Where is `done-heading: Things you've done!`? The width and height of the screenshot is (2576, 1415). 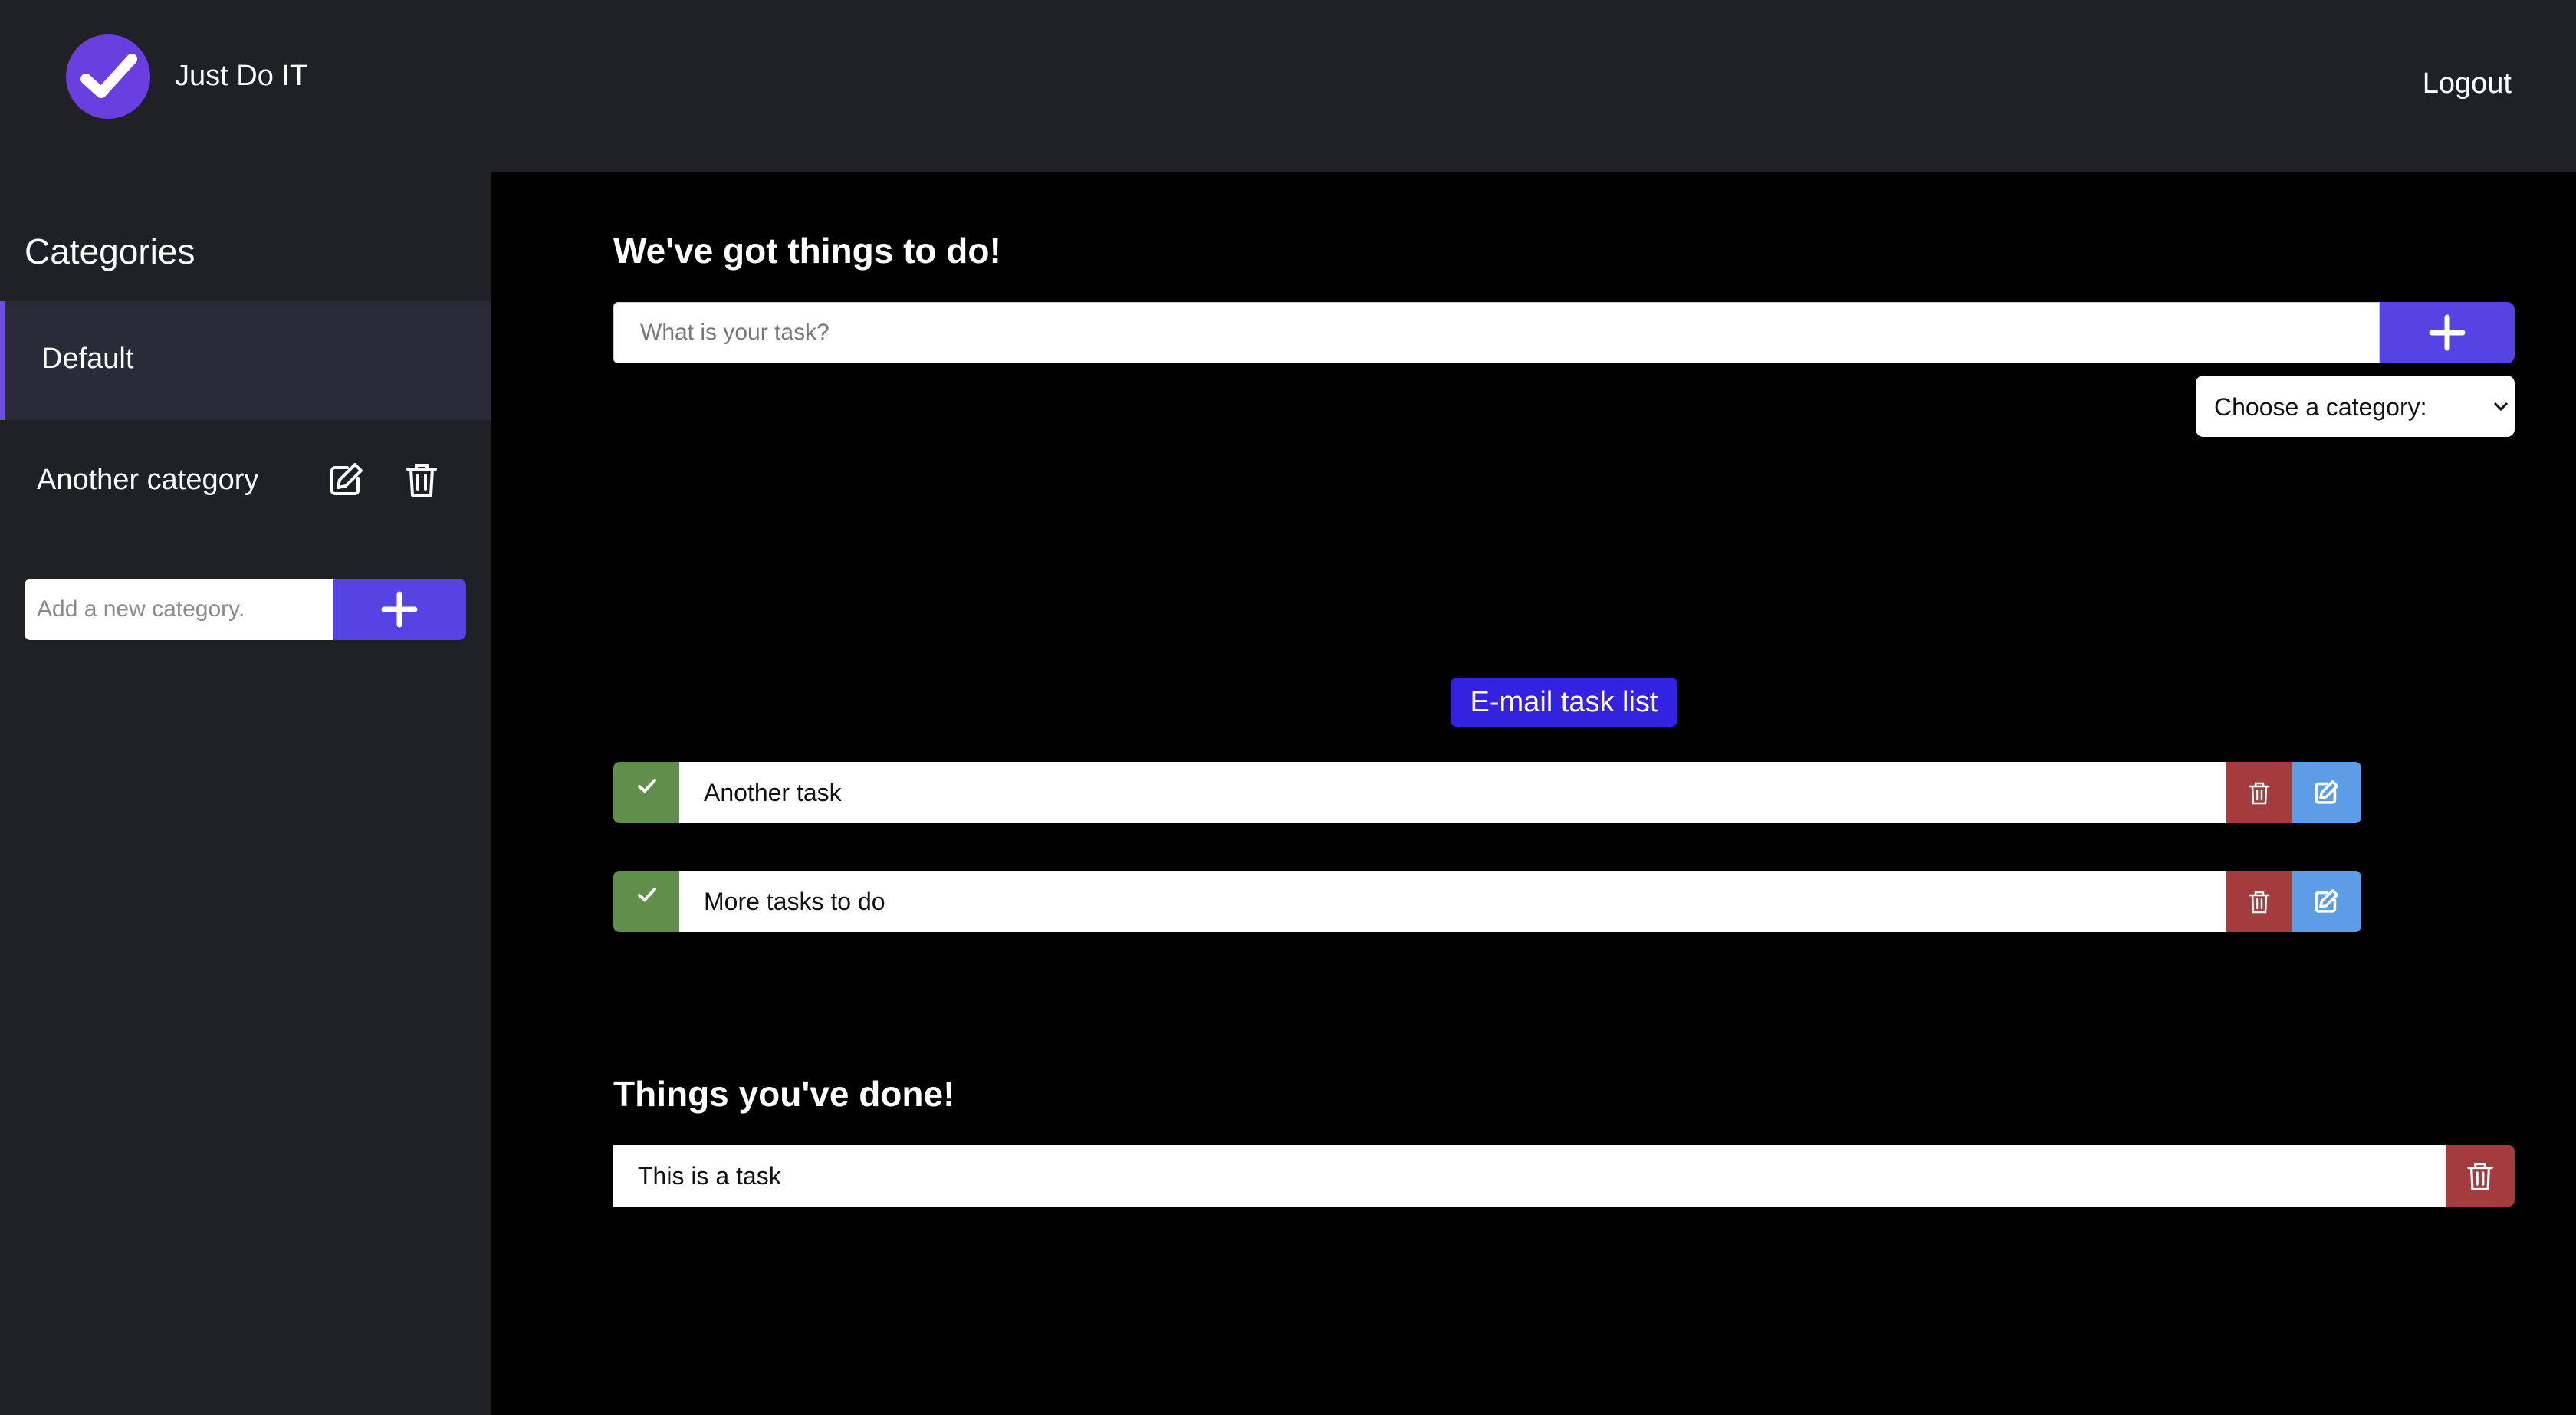
done-heading: Things you've done! is located at coordinates (784, 1094).